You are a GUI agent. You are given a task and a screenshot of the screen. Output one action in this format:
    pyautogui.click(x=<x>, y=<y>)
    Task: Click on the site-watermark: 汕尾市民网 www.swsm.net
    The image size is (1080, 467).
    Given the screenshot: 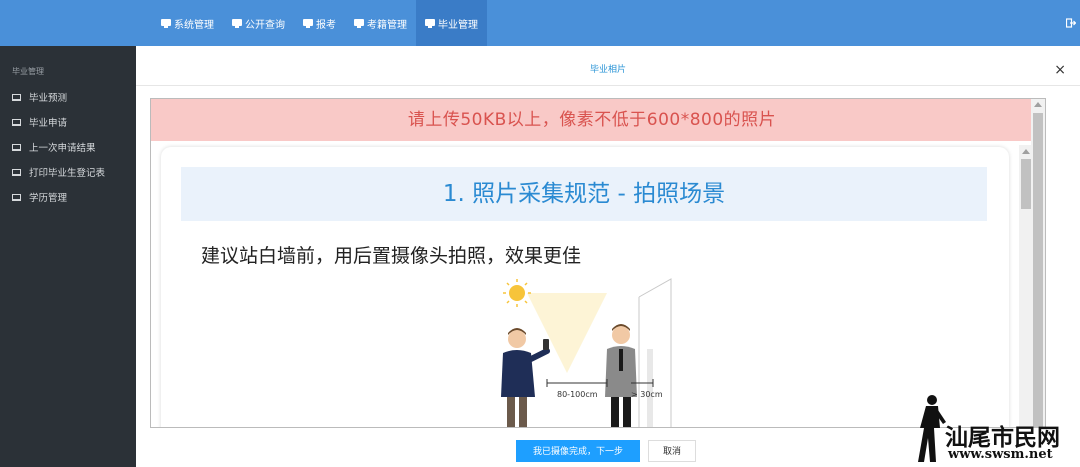 What is the action you would take?
    pyautogui.click(x=995, y=428)
    